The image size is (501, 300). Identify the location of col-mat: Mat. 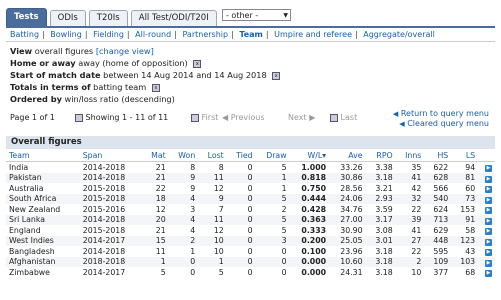
(155, 155).